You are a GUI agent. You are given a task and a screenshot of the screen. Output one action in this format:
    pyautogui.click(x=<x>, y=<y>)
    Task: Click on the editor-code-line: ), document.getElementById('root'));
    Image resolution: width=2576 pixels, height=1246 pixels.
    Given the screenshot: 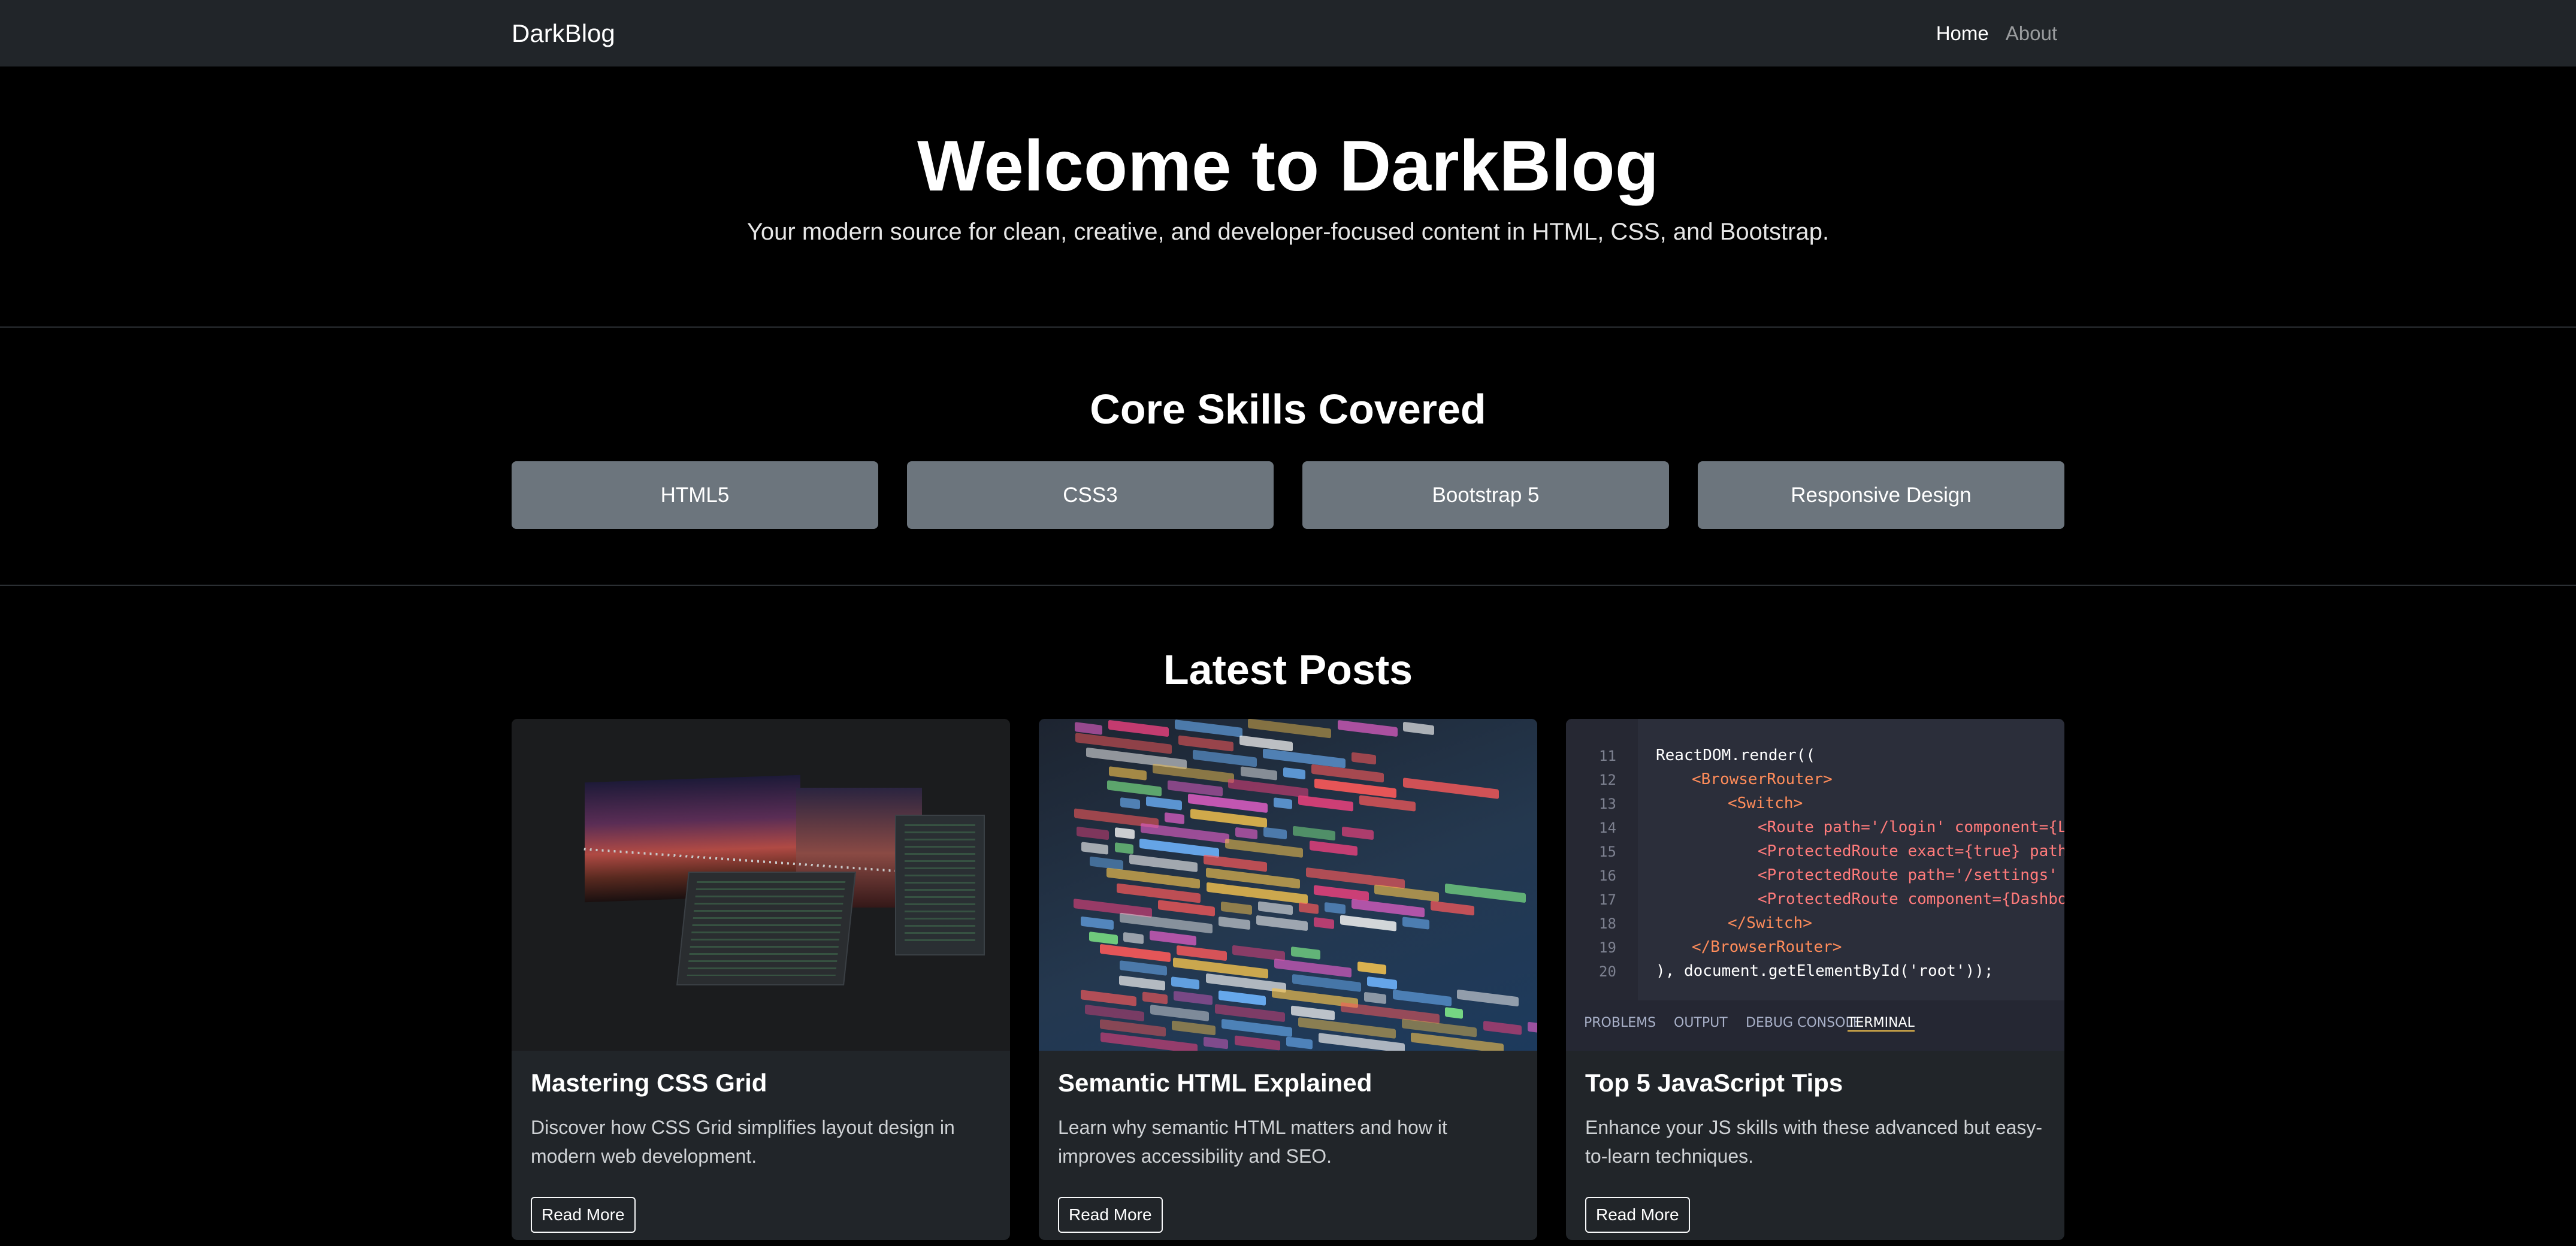 What is the action you would take?
    pyautogui.click(x=1825, y=971)
    